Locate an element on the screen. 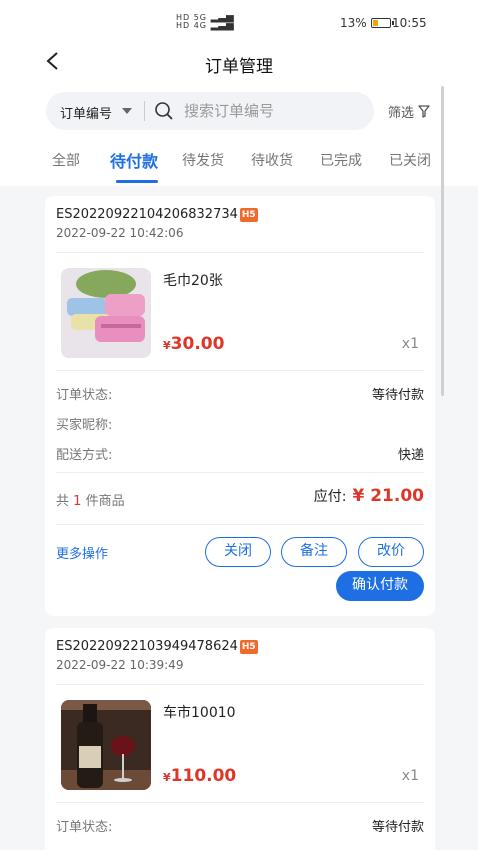 The height and width of the screenshot is (850, 478). filter-button: 筛选 is located at coordinates (409, 111).